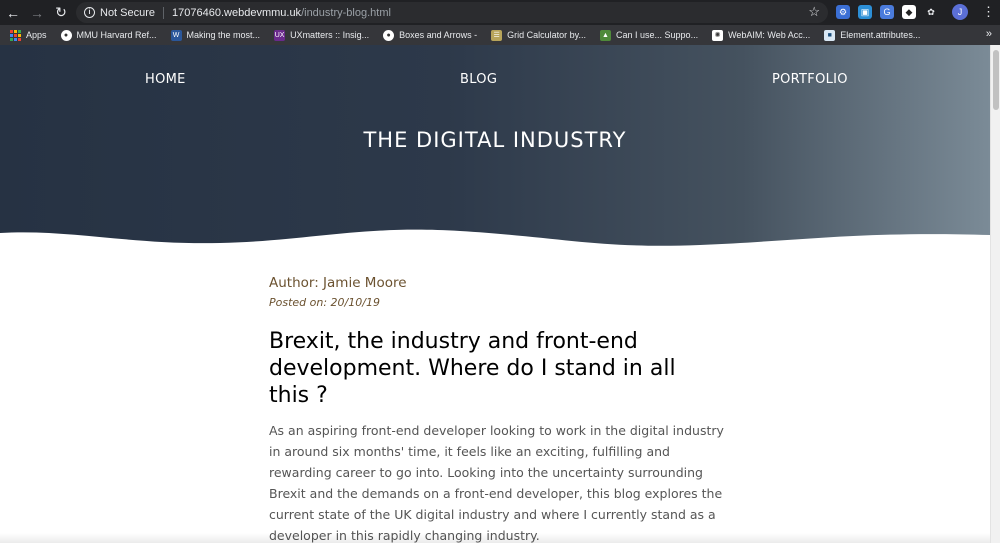 The height and width of the screenshot is (543, 1000). What do you see at coordinates (176, 35) in the screenshot?
I see `word-icon: W` at bounding box center [176, 35].